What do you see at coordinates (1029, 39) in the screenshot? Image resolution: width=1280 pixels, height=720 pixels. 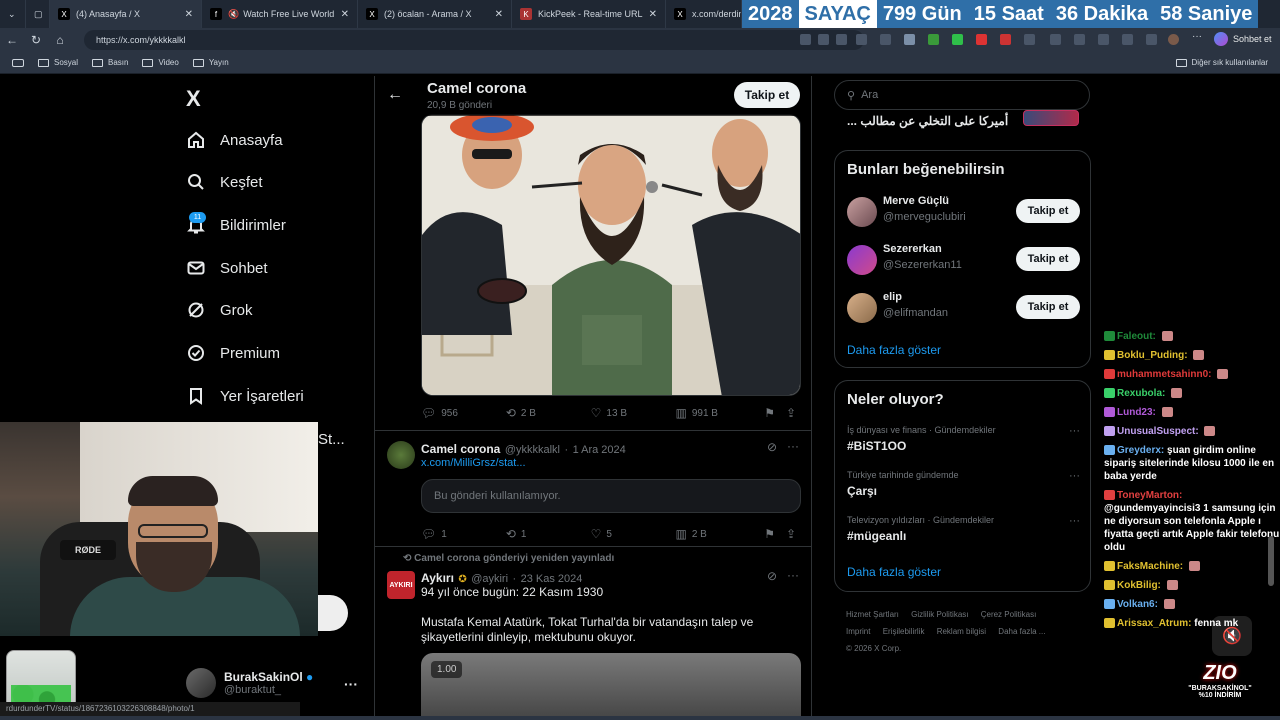 I see `puzzle-icon` at bounding box center [1029, 39].